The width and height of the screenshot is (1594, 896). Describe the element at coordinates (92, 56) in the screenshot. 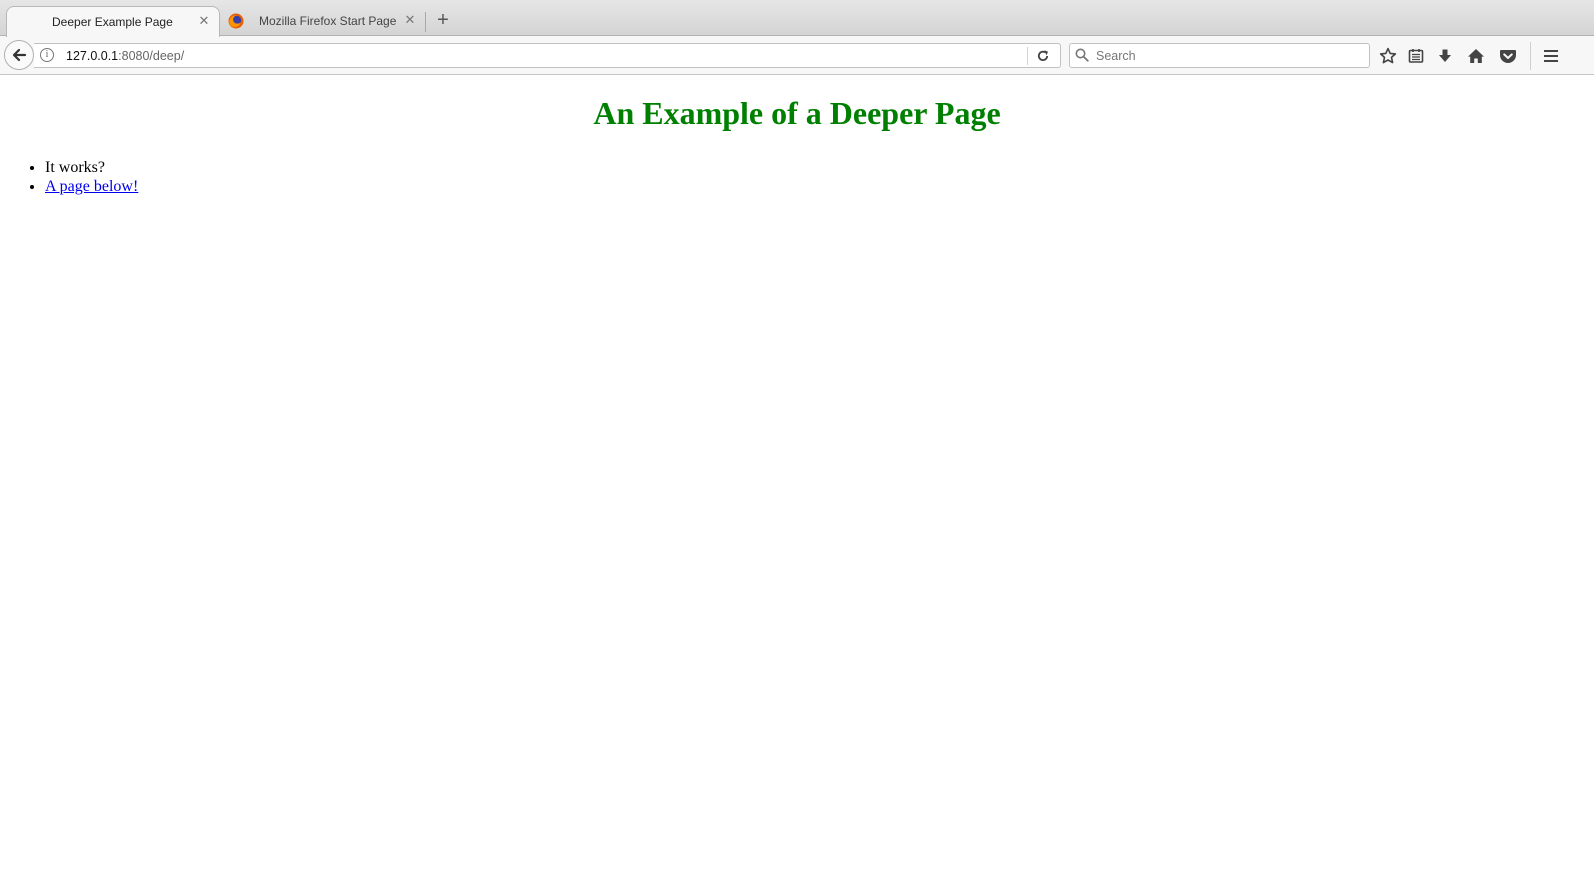

I see `url-host: 127.0.0.1` at that location.